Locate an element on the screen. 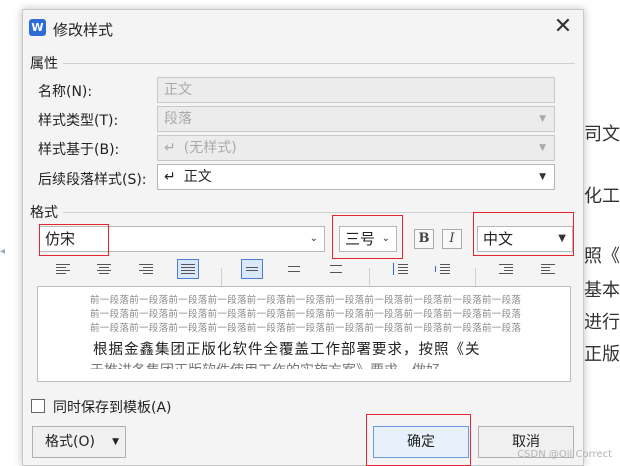 The height and width of the screenshot is (466, 620). doc-line: 司文 is located at coordinates (602, 134).